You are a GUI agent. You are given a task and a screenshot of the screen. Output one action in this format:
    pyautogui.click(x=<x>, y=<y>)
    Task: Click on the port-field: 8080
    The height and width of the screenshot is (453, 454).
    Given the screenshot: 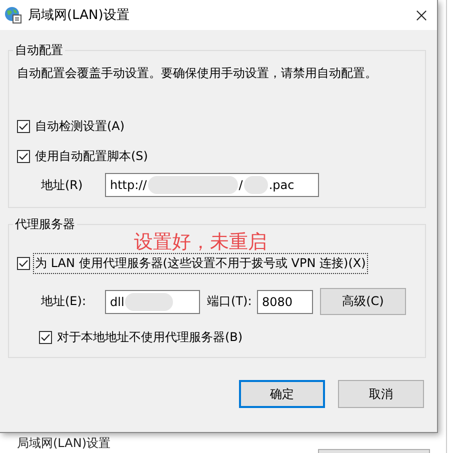 What is the action you would take?
    pyautogui.click(x=285, y=302)
    